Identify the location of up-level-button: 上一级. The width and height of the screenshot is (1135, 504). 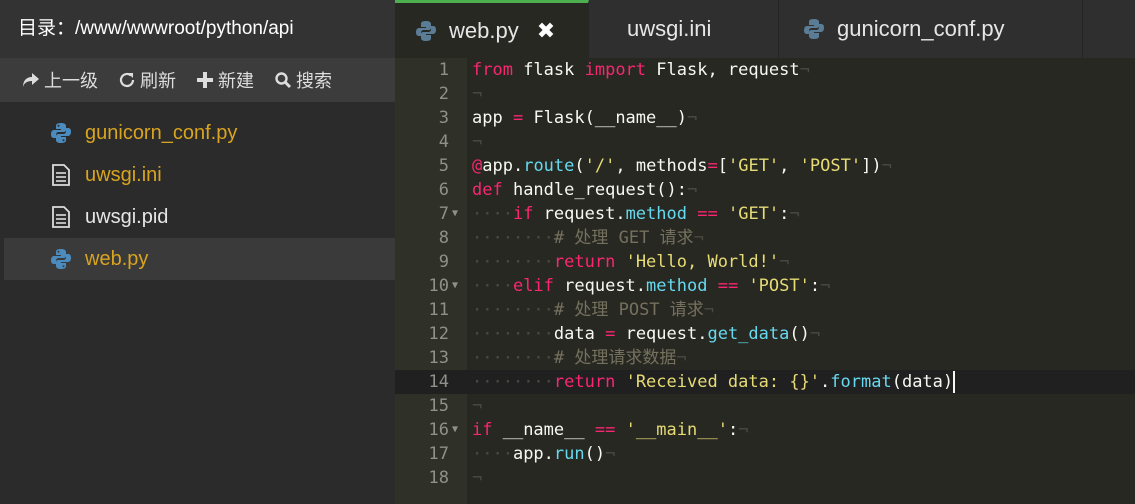
(60, 80).